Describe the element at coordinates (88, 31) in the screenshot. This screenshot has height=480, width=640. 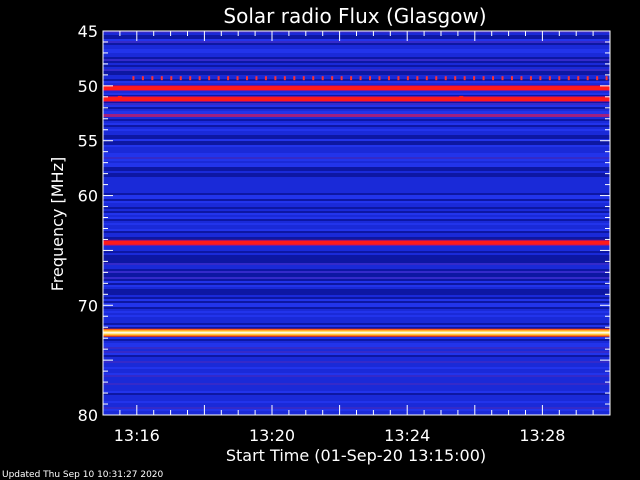
I see `y-tick-label: 45` at that location.